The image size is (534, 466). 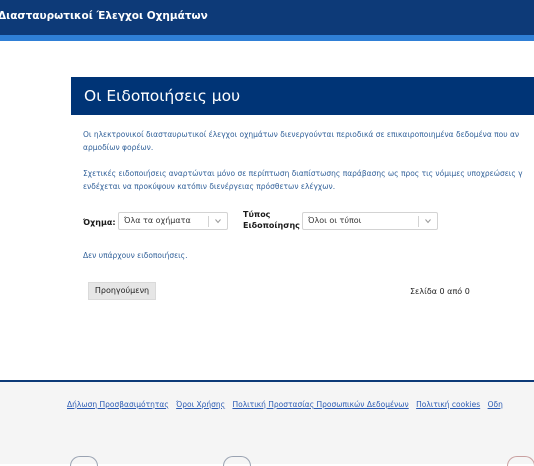 I want to click on vehicle-select-divider, so click(x=208, y=221).